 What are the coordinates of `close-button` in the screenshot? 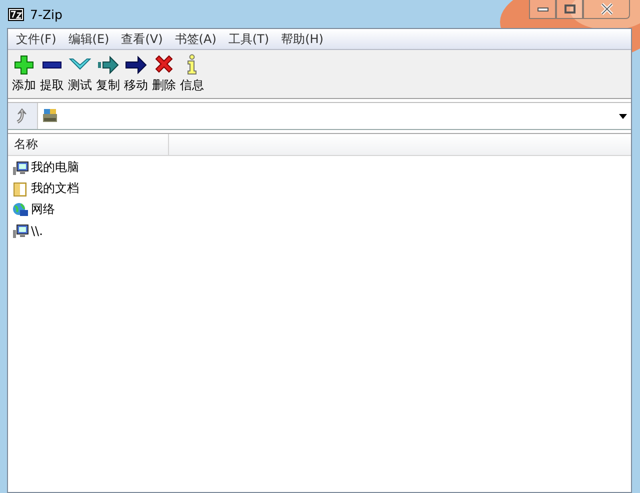 It's located at (606, 9).